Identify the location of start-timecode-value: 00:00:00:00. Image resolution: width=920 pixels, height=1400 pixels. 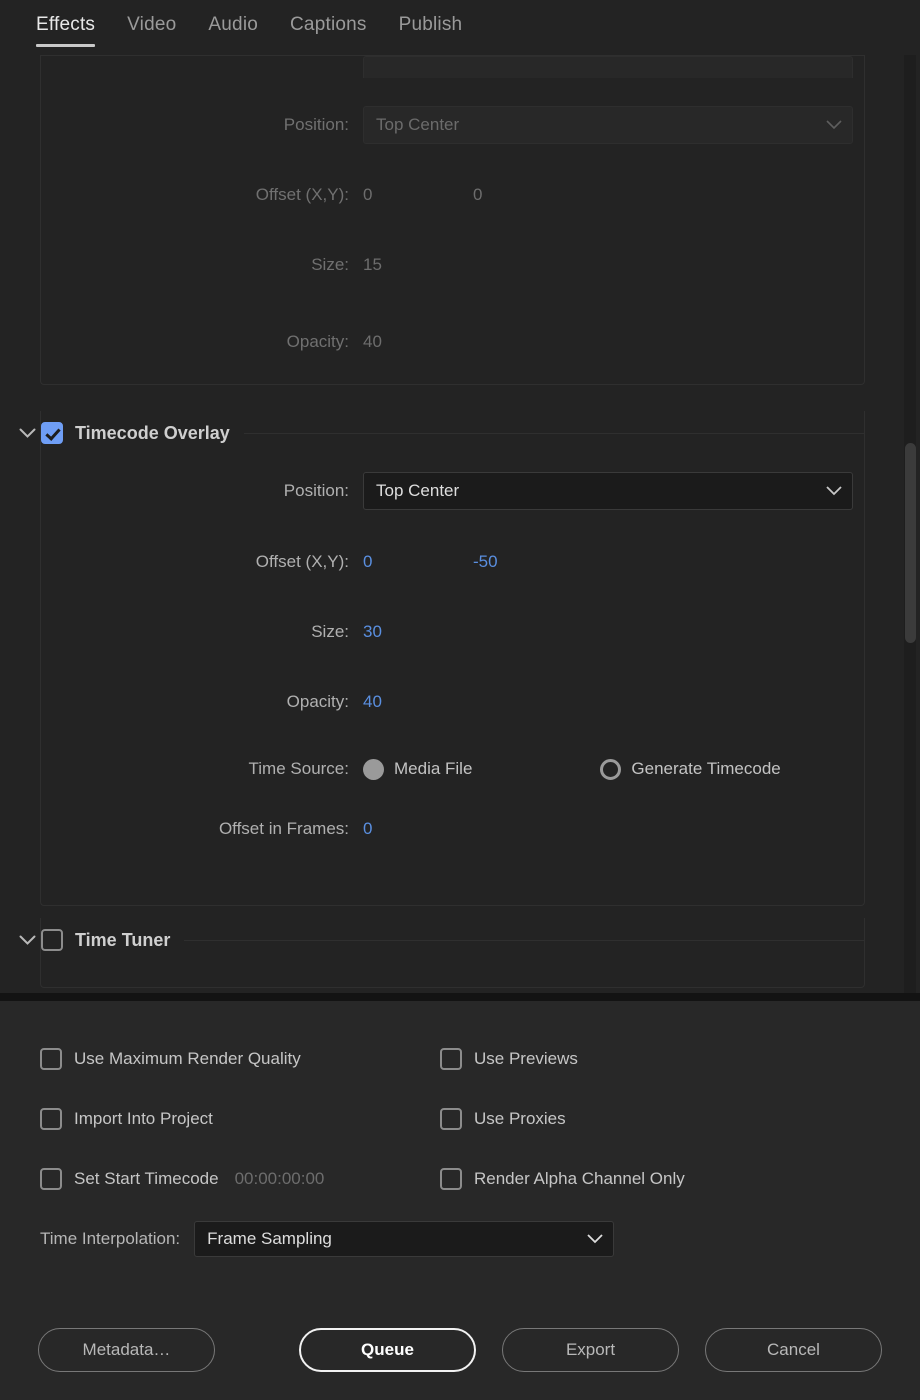
(280, 1179).